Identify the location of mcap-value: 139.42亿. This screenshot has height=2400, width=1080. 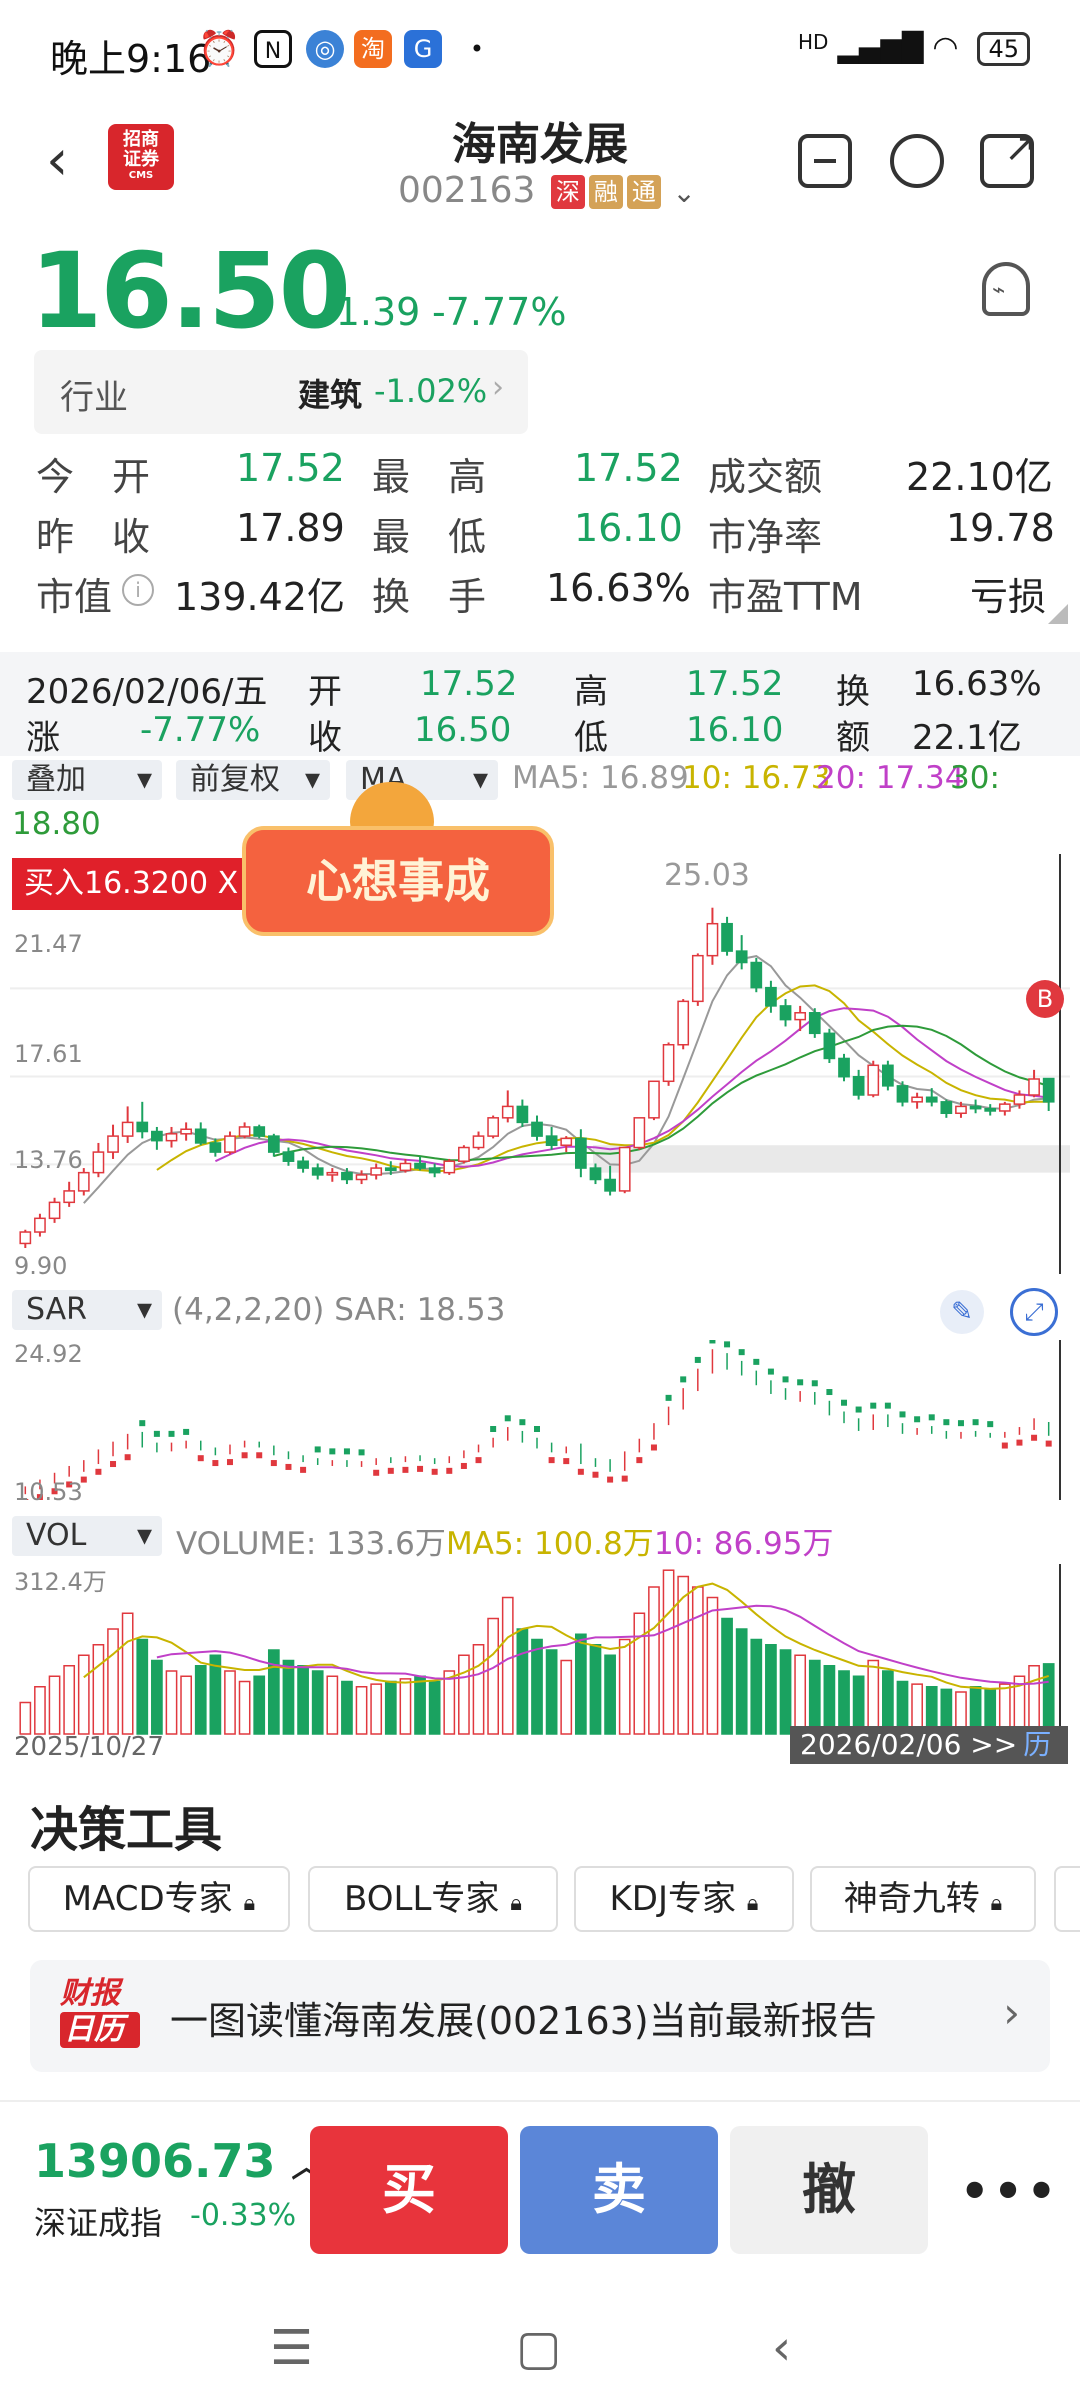
(259, 597).